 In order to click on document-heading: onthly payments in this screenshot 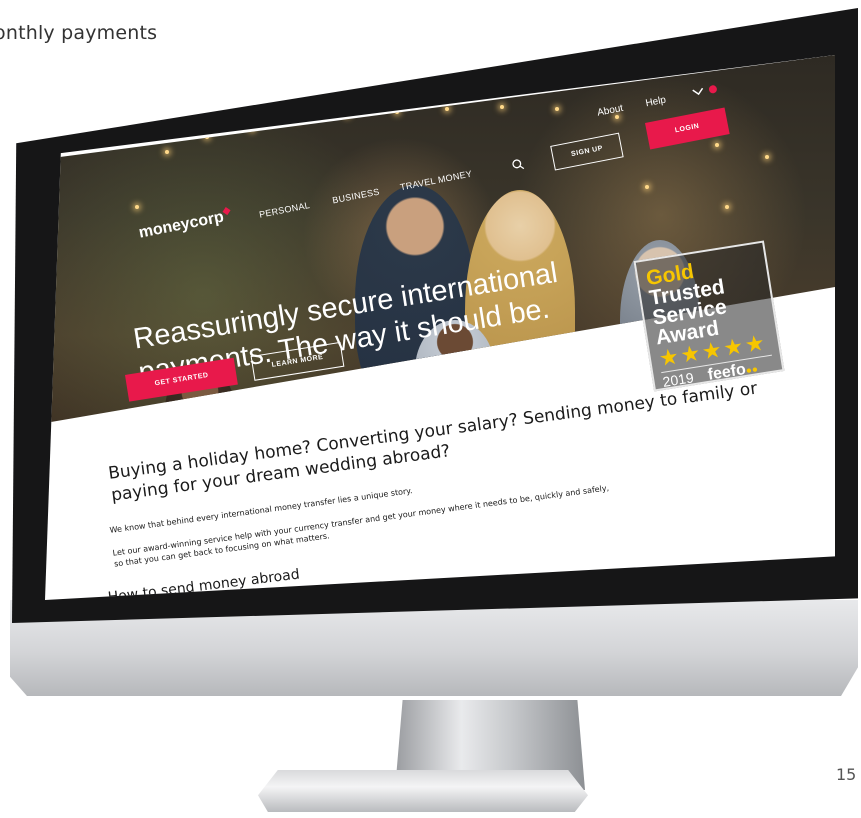, I will do `click(79, 33)`.